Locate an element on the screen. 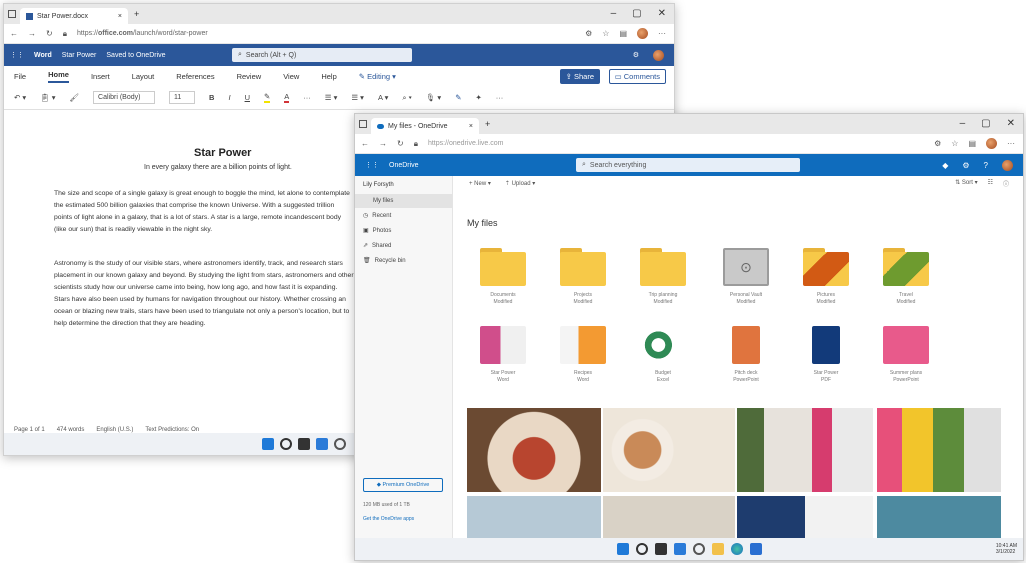  search-input: ⌕ Search (Alt + Q) is located at coordinates (322, 55).